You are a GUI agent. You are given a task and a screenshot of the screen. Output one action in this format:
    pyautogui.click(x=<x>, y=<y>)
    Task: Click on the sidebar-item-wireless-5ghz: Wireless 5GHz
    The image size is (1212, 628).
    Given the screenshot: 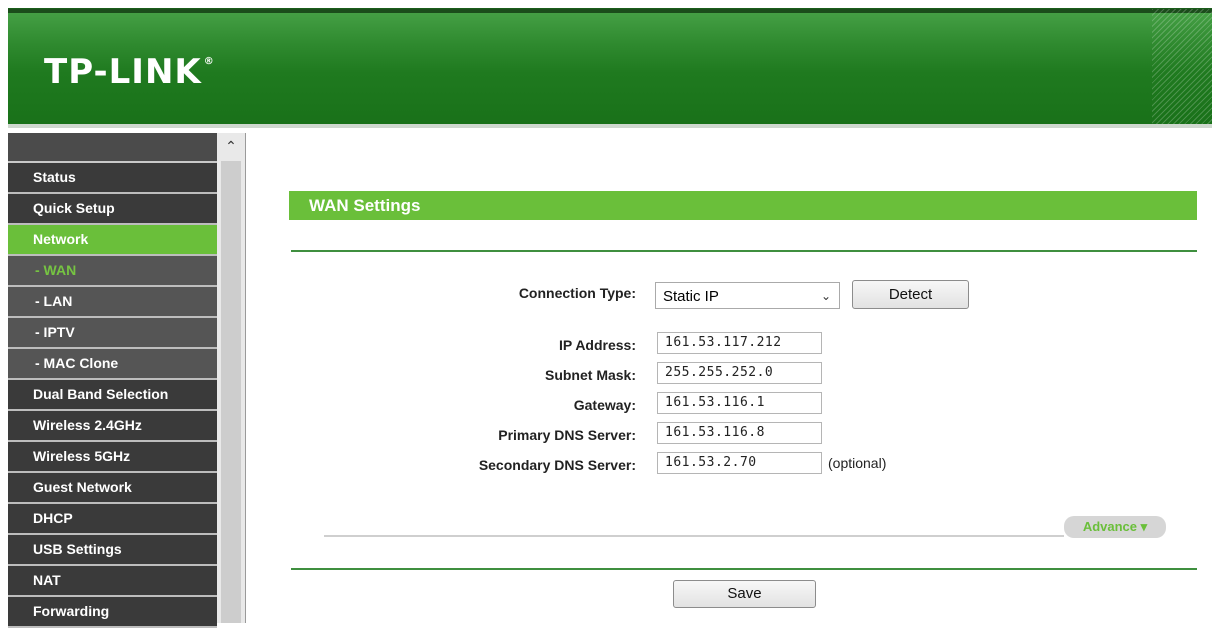 What is the action you would take?
    pyautogui.click(x=112, y=457)
    